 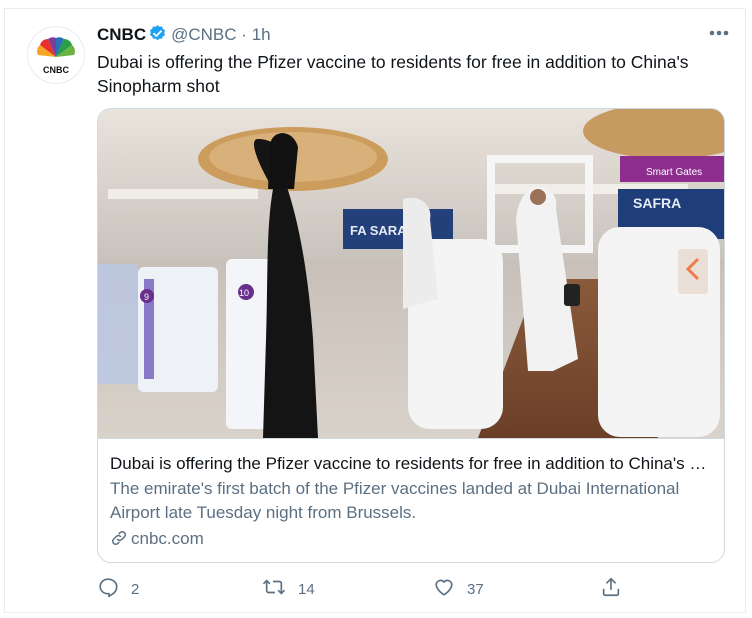 I want to click on like-button: 37, so click(x=458, y=589).